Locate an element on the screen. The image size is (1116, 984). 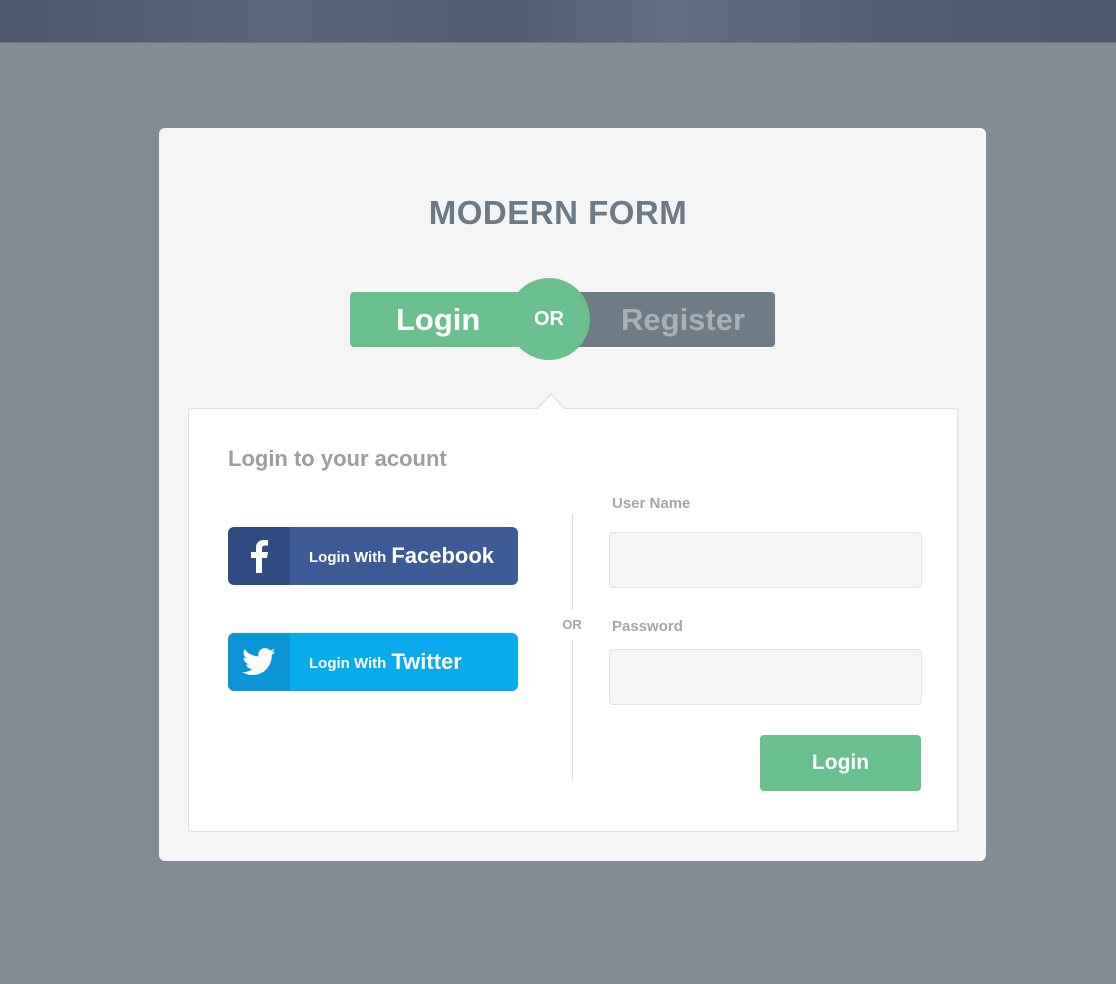
panel-heading: Login to your acount is located at coordinates (337, 458).